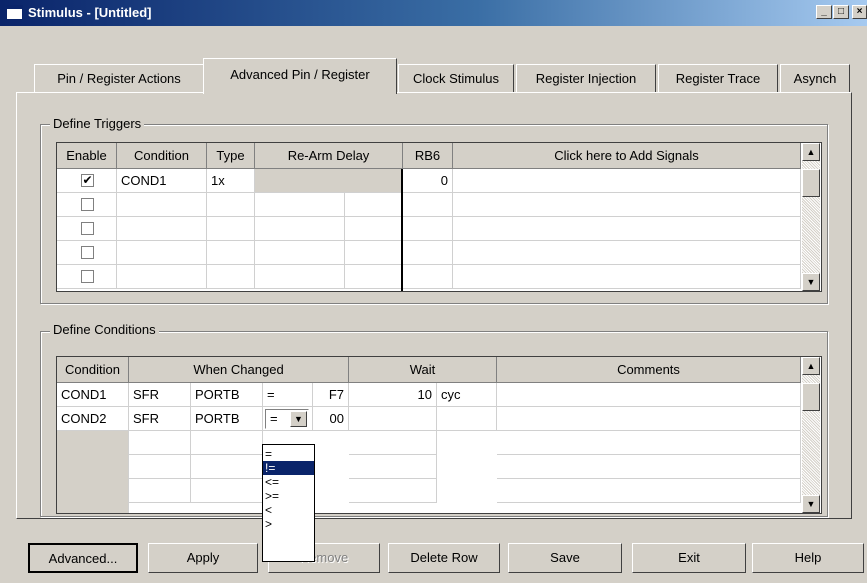 Image resolution: width=867 pixels, height=583 pixels. I want to click on condition-cell: COND1, so click(162, 181).